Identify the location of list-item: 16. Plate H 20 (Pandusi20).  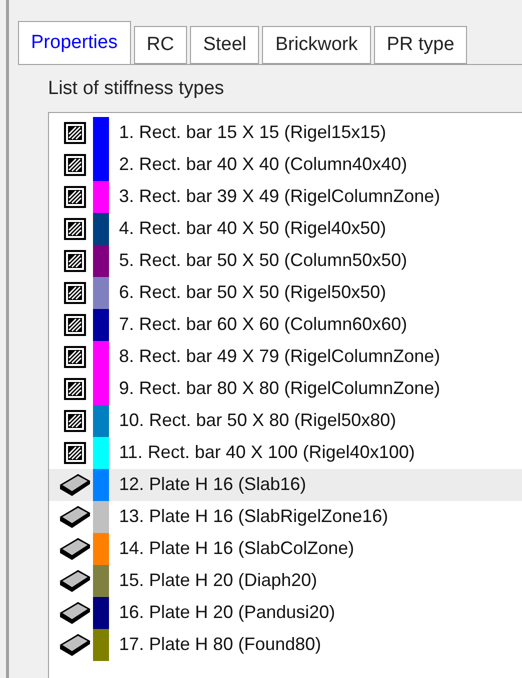
(285, 612).